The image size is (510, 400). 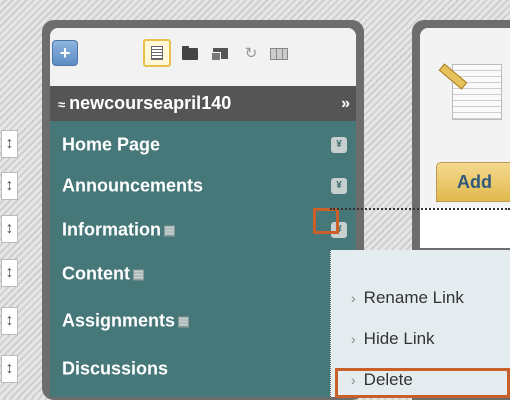 I want to click on rename-link-menu-item: › Rename Link, so click(x=407, y=298).